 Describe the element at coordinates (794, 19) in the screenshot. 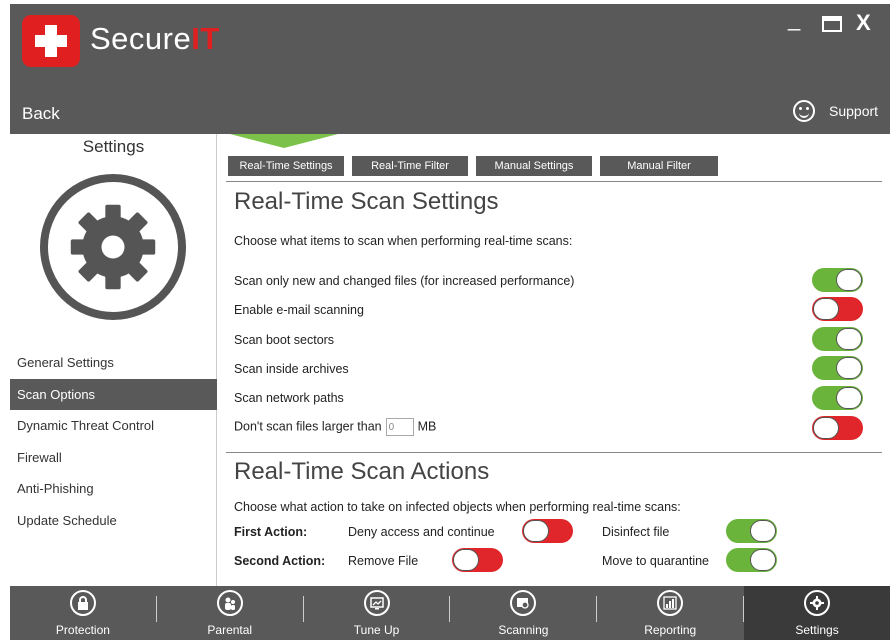

I see `minimize-button: _` at that location.